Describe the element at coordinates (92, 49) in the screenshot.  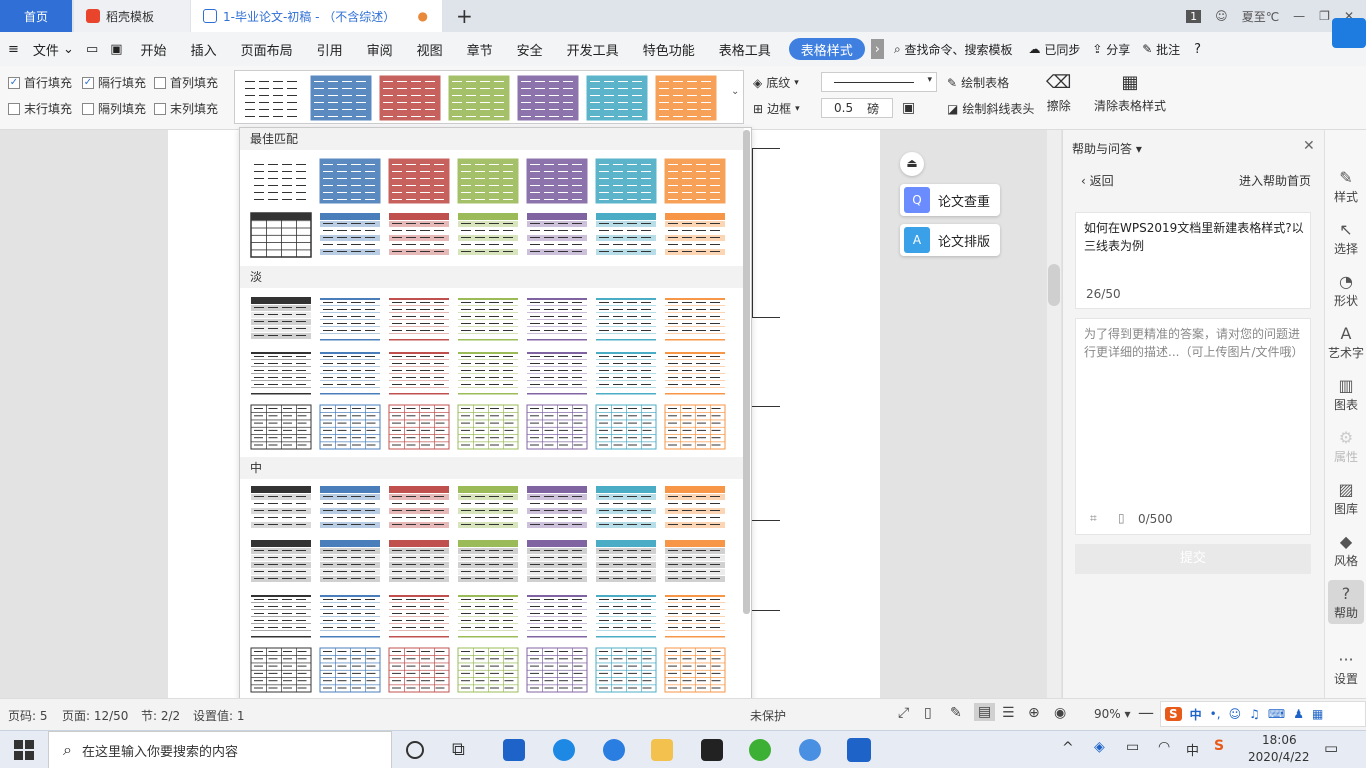
I see `open-folder-icon: ▭` at that location.